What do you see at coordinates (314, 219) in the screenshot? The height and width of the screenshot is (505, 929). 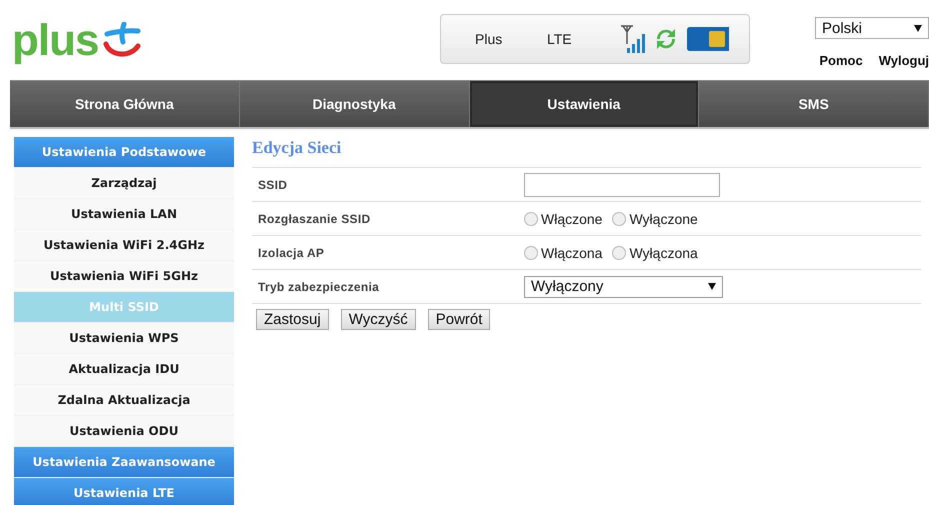 I see `field-label: Rozgłaszanie SSID` at bounding box center [314, 219].